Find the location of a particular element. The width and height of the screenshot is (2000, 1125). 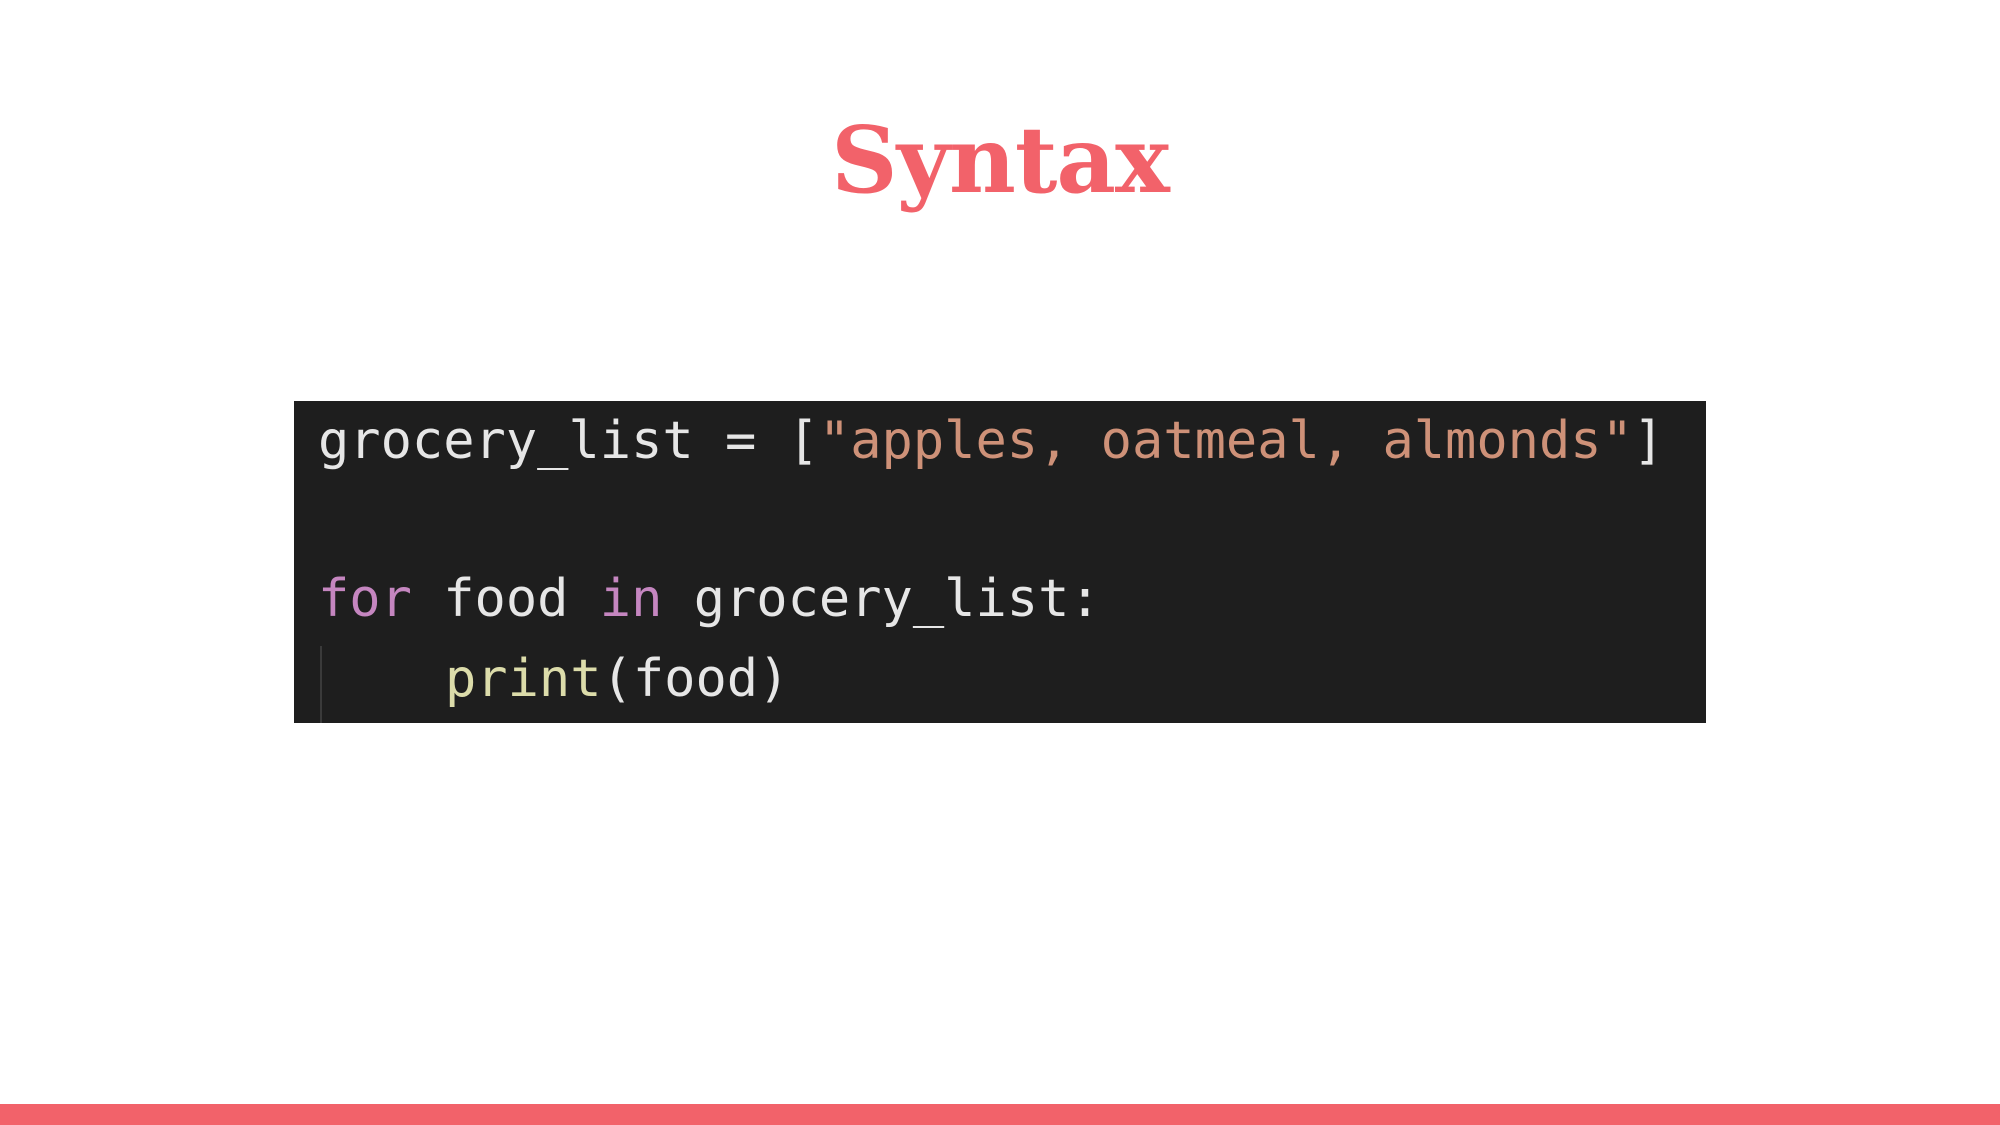

code-line-3: print(food) is located at coordinates (617, 679).